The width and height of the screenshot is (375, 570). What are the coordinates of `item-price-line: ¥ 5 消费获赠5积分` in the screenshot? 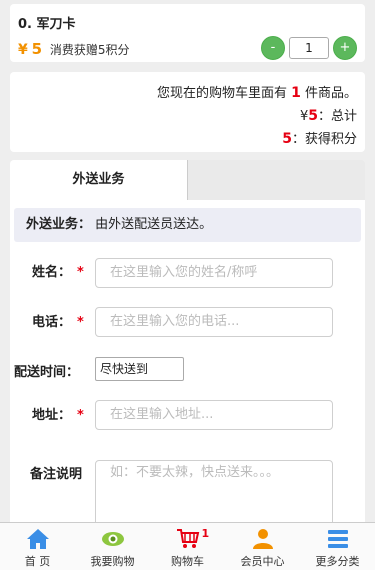 It's located at (73, 49).